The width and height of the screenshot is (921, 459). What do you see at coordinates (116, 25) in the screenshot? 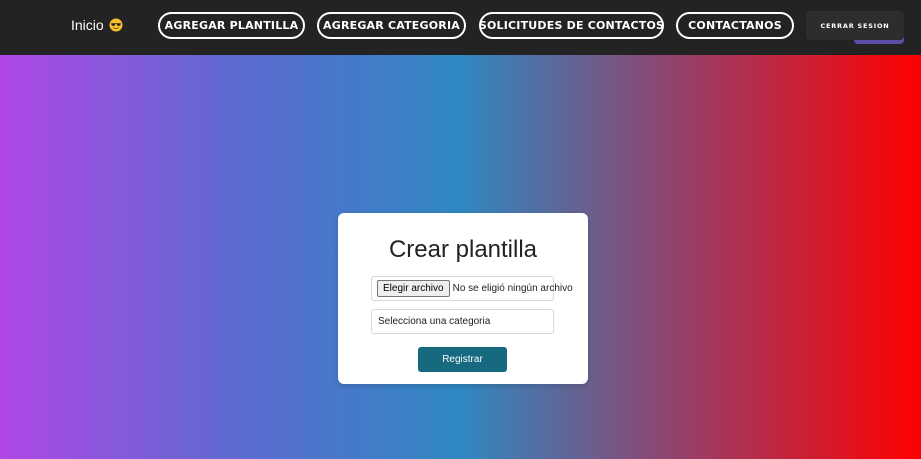
I see `sunglasses-emoji-icon` at bounding box center [116, 25].